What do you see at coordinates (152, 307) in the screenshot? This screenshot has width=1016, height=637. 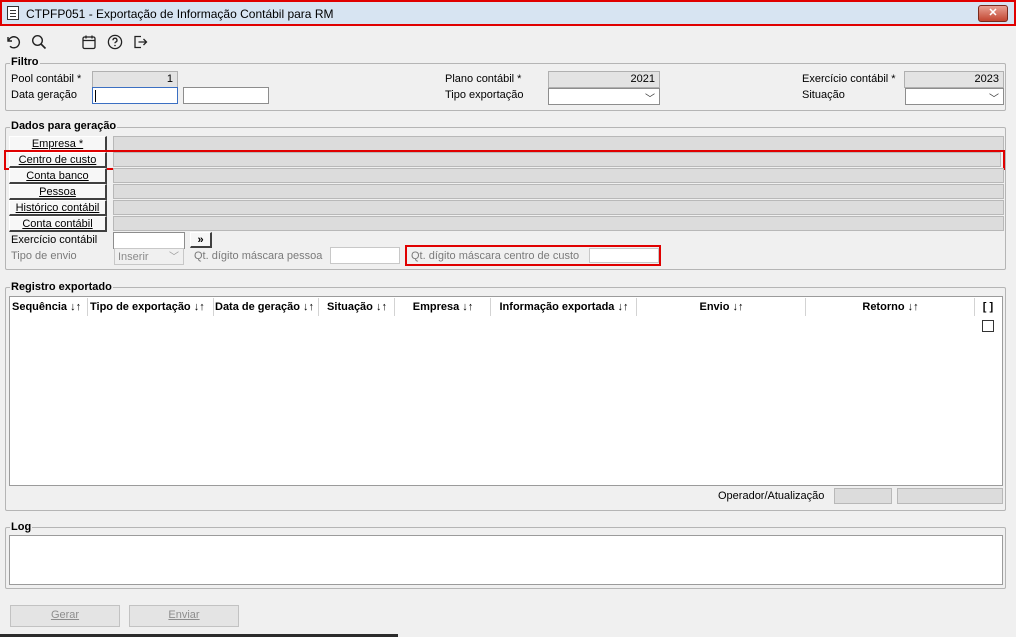 I see `col-tipo-exportacao: Tipo de exportação ↓↑` at bounding box center [152, 307].